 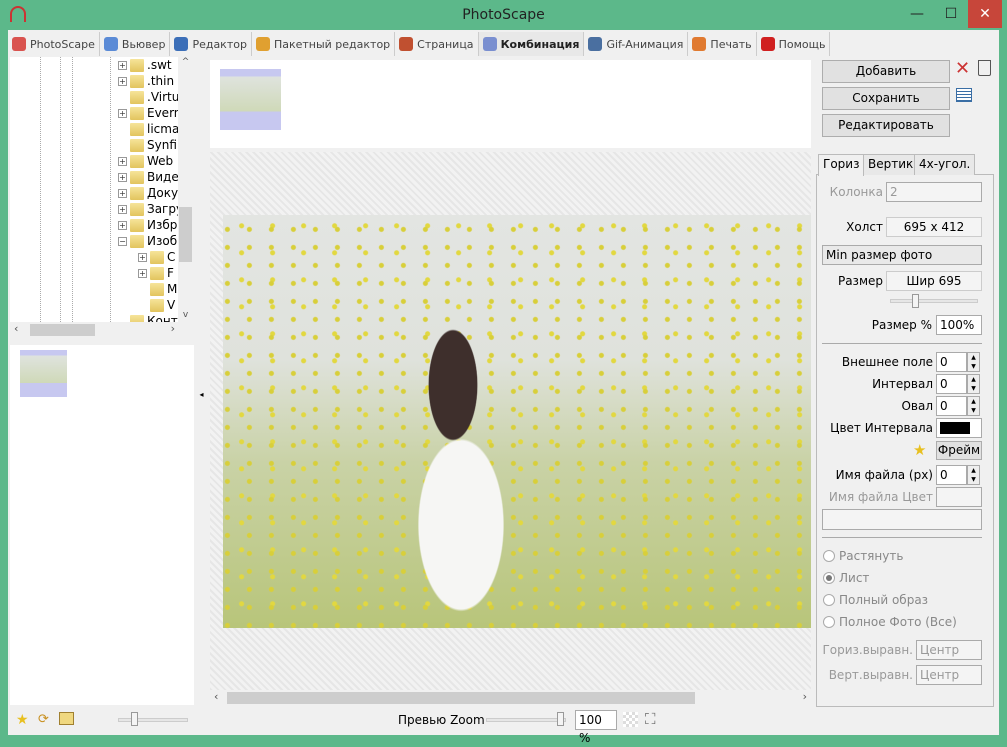 What do you see at coordinates (863, 556) in the screenshot?
I see `layout-radio: Растянуть` at bounding box center [863, 556].